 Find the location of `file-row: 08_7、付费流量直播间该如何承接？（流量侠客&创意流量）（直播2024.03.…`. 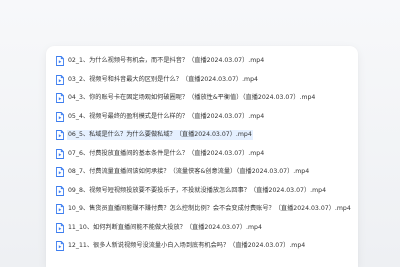

file-row: 08_7、付费流量直播间该如何承接？（流量侠客&创意流量）（直播2024.03.… is located at coordinates (207, 172).